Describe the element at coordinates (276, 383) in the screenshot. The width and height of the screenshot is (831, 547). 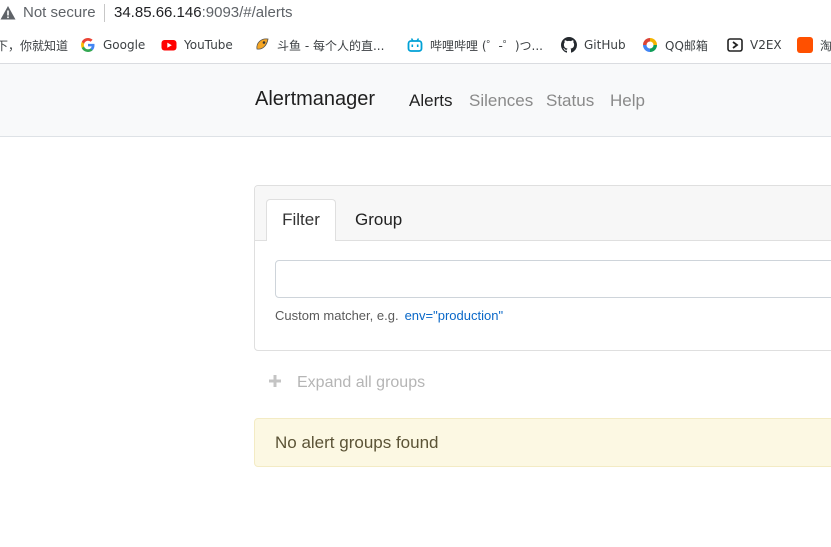
I see `plus-icon` at that location.